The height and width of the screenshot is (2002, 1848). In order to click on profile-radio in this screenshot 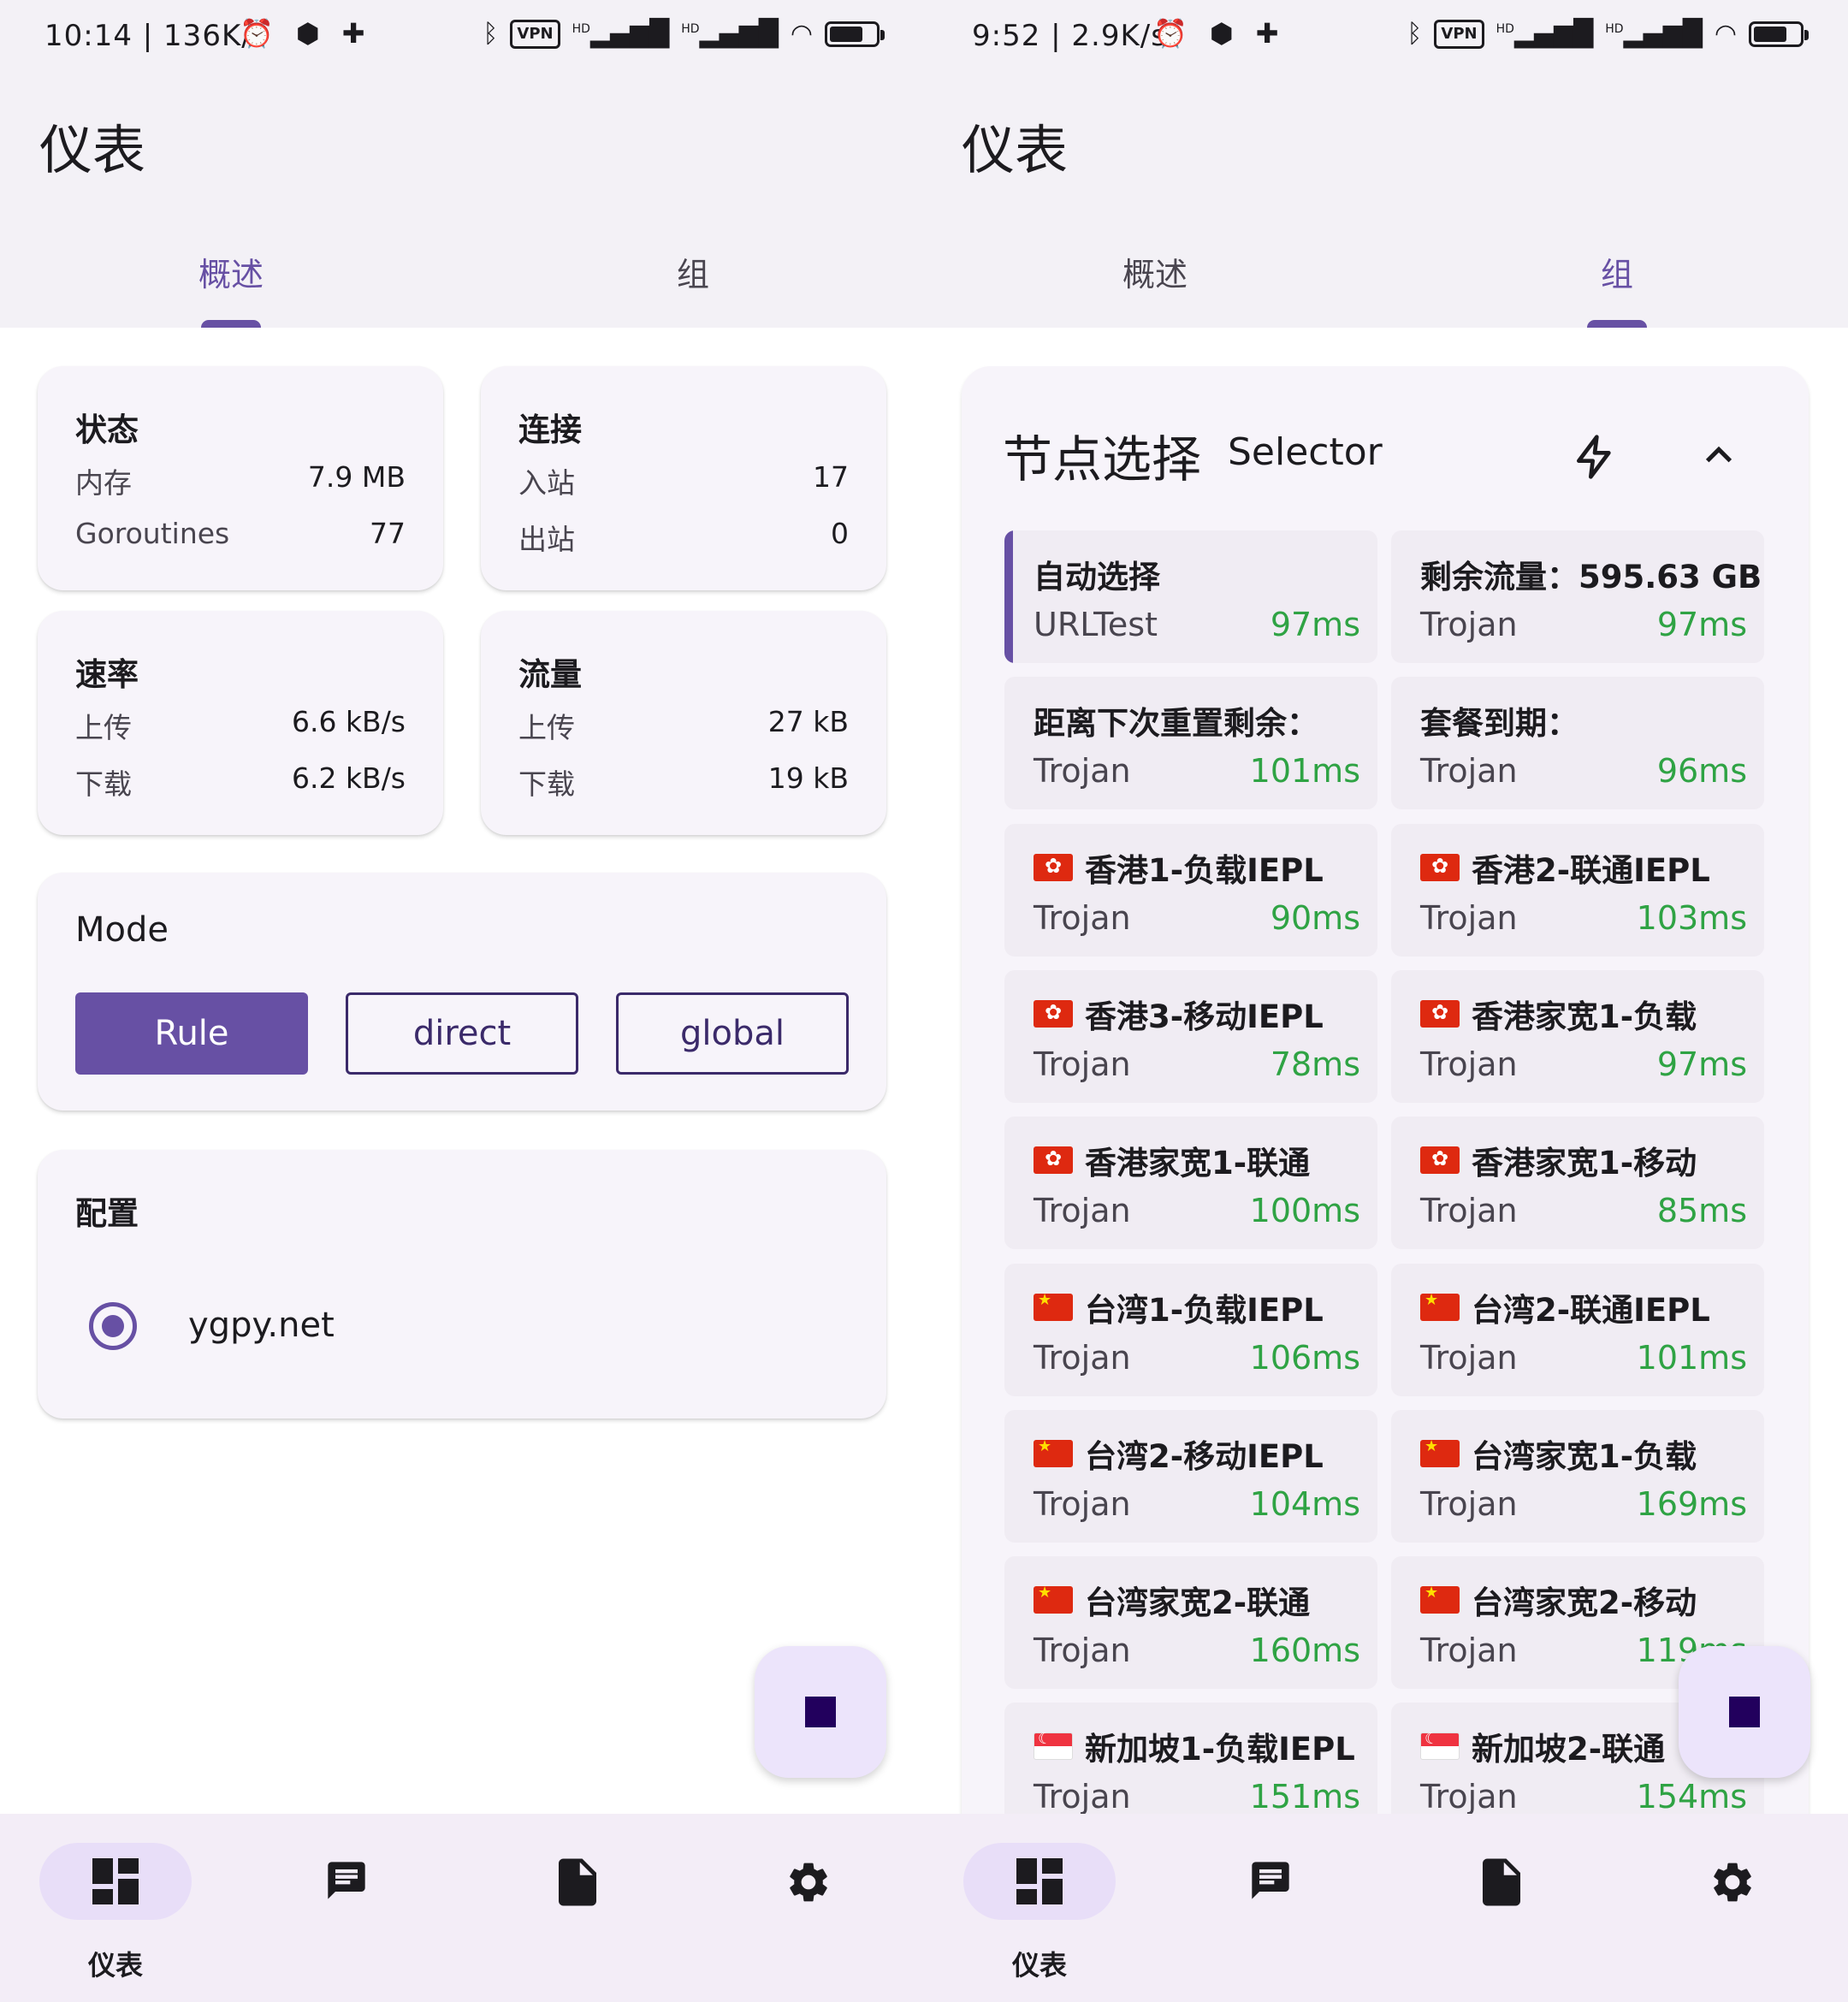, I will do `click(113, 1326)`.